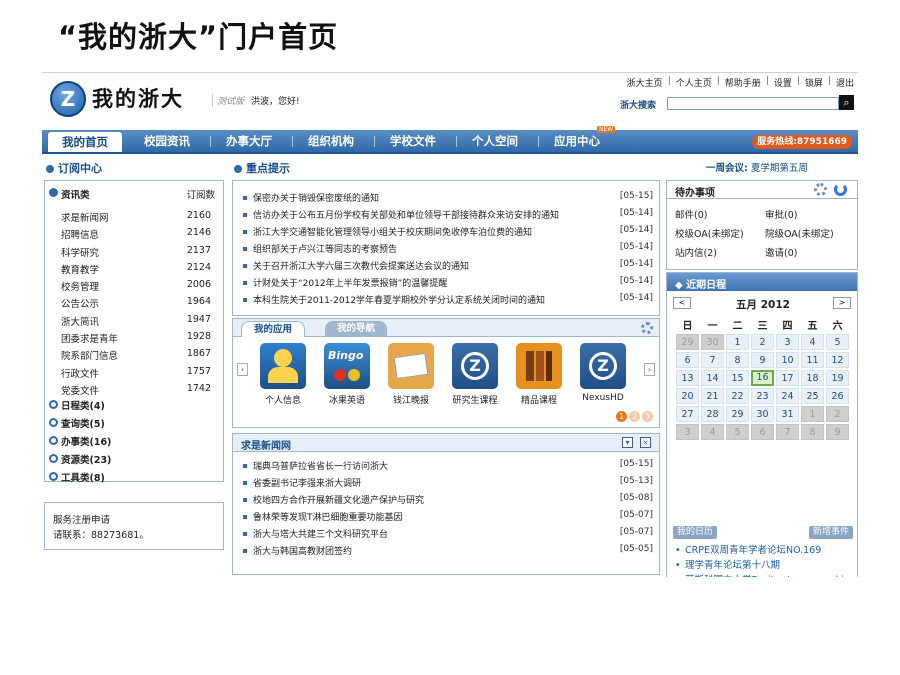  What do you see at coordinates (411, 366) in the screenshot?
I see `newspaper-icon` at bounding box center [411, 366].